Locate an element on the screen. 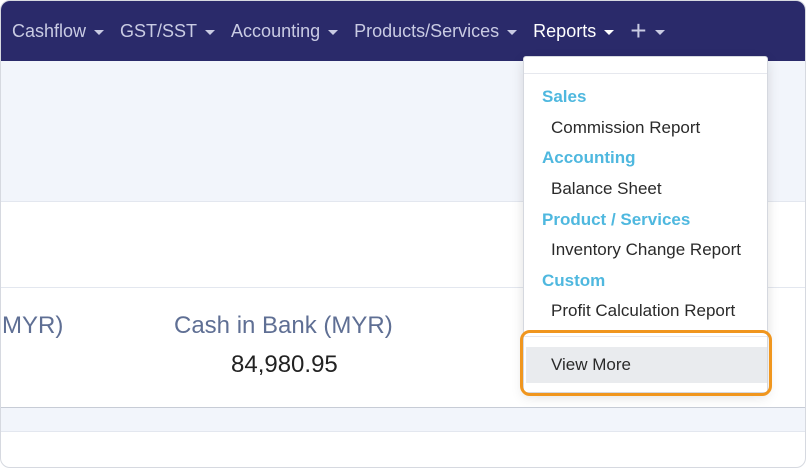  nav-accounting-label: Accounting is located at coordinates (276, 30).